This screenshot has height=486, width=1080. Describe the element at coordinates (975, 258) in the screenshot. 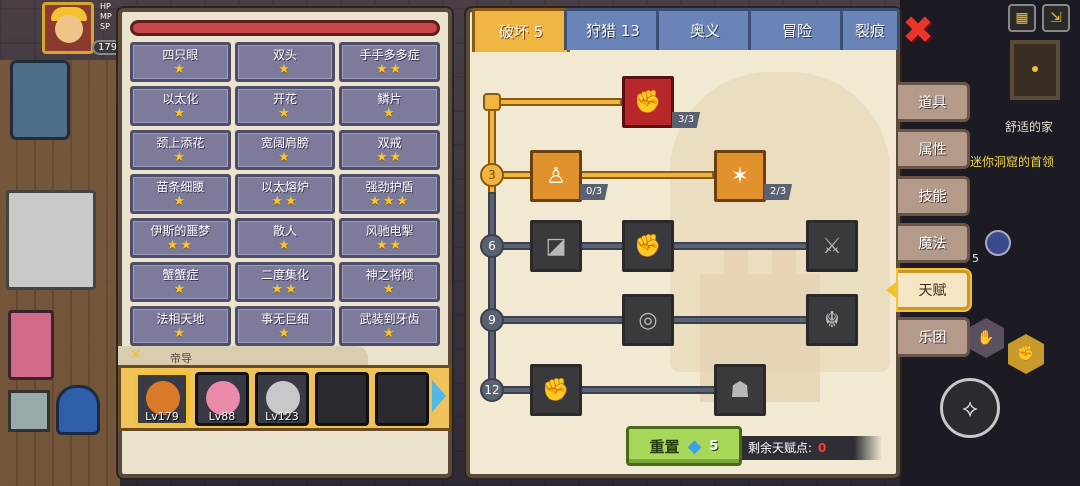

I see `orb-item-count: 5` at that location.